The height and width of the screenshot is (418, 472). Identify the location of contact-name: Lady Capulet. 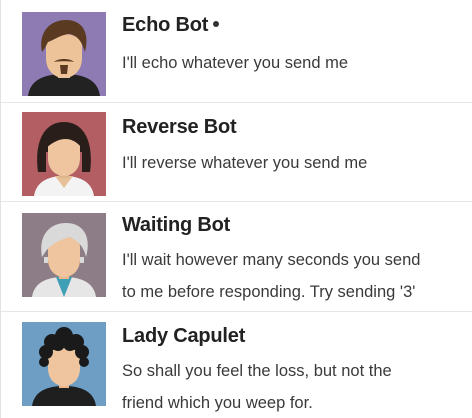
(184, 336).